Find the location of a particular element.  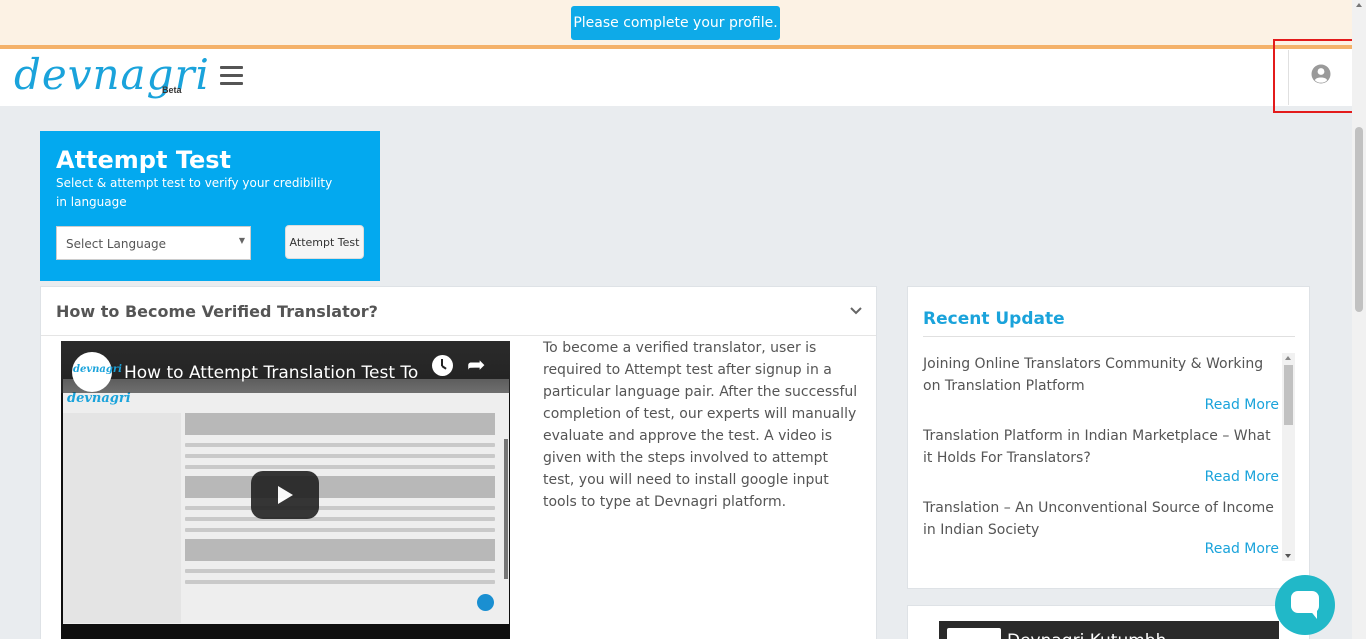

language-select-placeholder: Select Language is located at coordinates (116, 244).